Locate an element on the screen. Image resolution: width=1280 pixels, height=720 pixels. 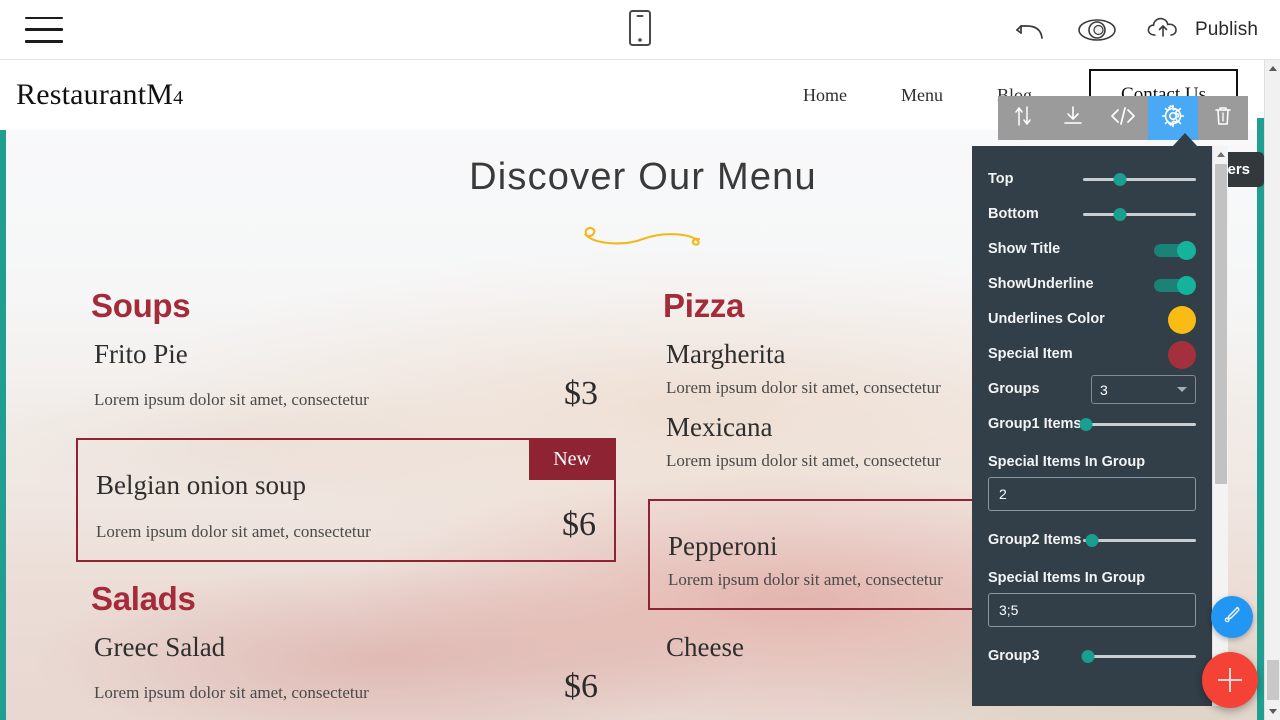
setting-label-group3-items: Group3 is located at coordinates (1014, 656).